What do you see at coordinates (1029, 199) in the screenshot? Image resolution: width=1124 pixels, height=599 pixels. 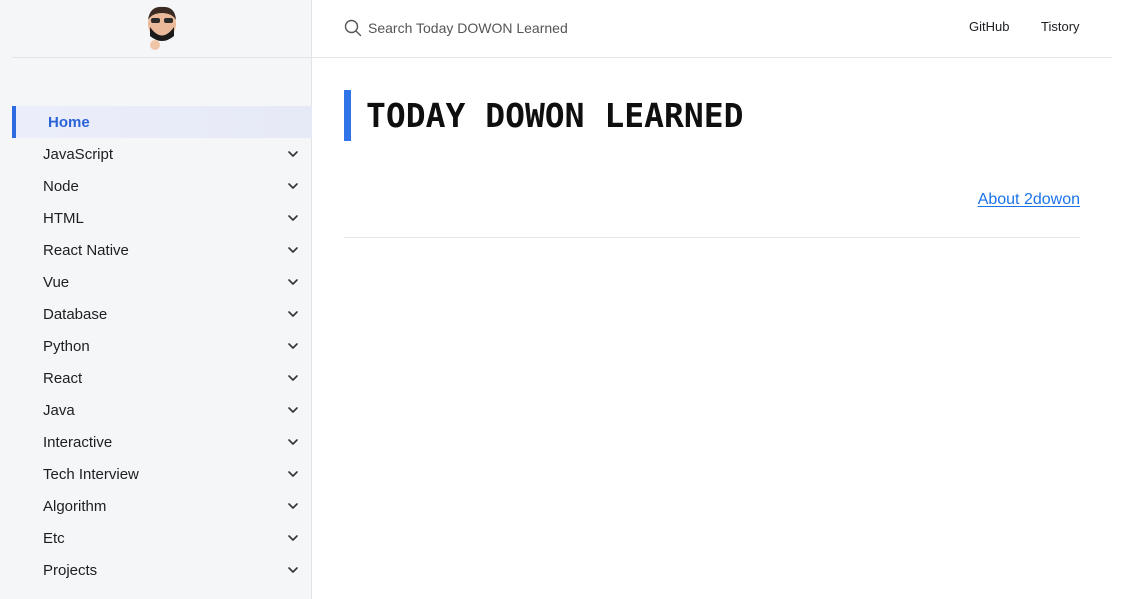 I see `about-link: About 2dowon` at bounding box center [1029, 199].